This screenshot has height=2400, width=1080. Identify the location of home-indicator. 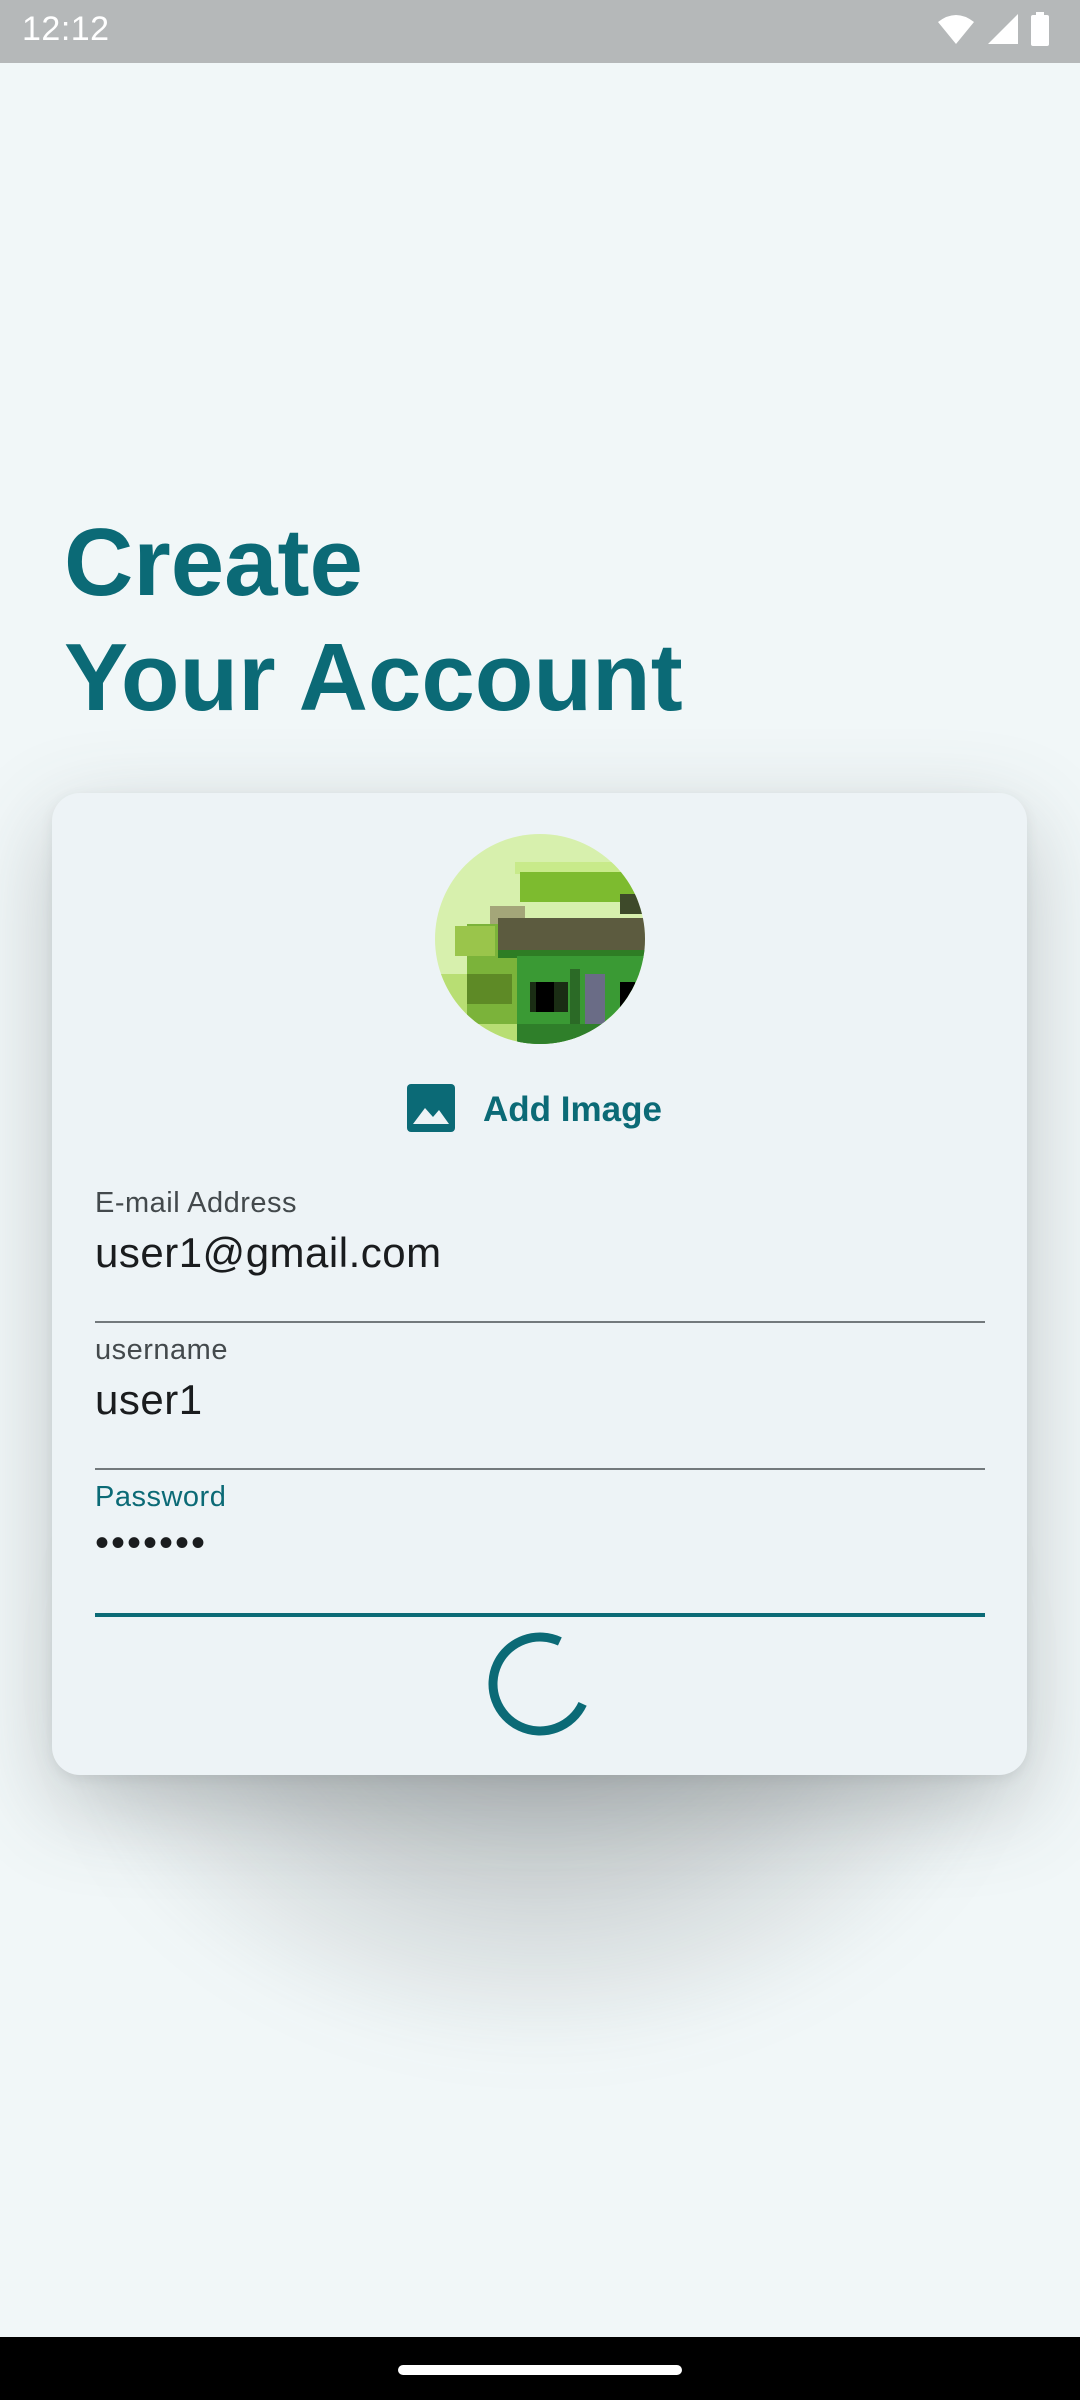
(540, 2370).